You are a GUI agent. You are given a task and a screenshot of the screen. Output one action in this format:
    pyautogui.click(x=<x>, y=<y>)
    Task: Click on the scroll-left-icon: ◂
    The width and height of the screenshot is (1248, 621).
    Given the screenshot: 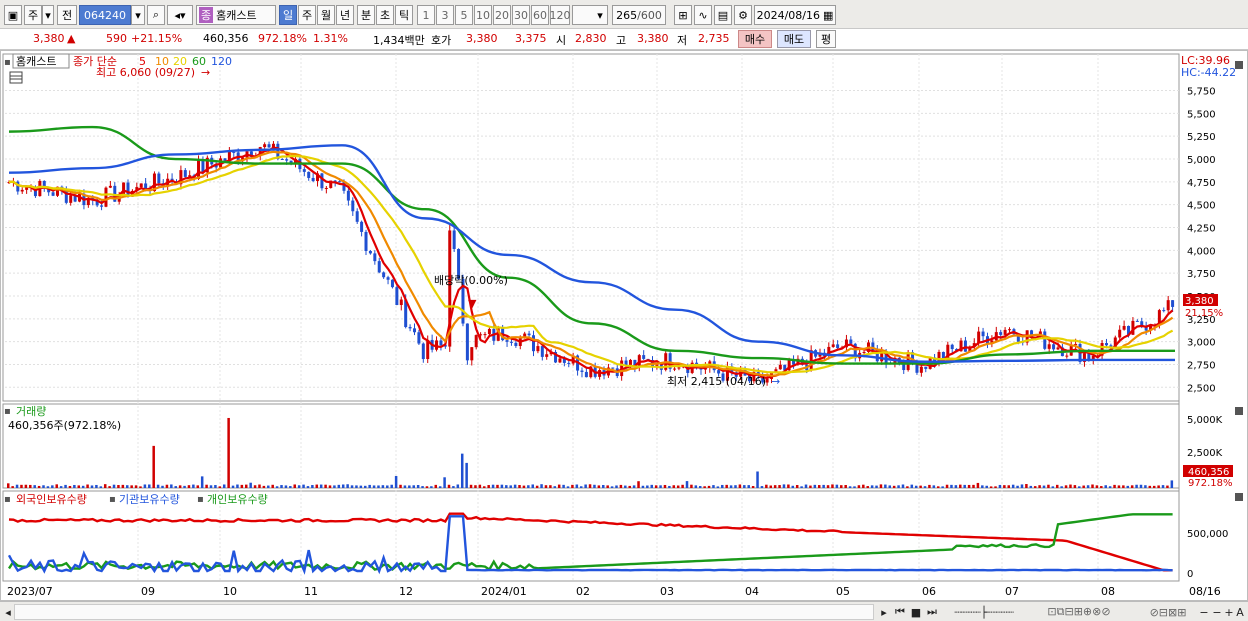 What is the action you would take?
    pyautogui.click(x=8, y=612)
    